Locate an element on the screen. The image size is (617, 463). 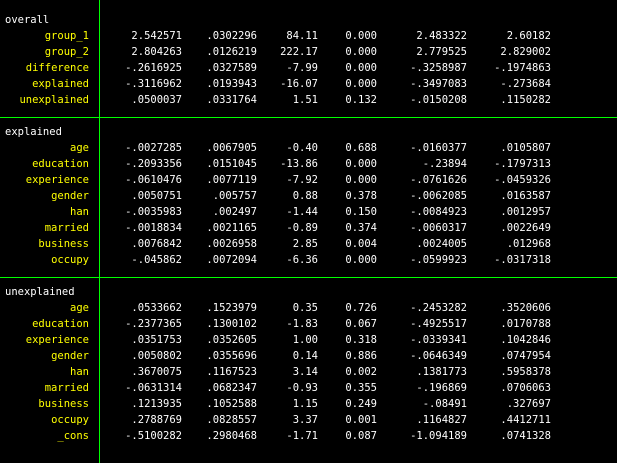
row-label: explained is located at coordinates (60, 84).